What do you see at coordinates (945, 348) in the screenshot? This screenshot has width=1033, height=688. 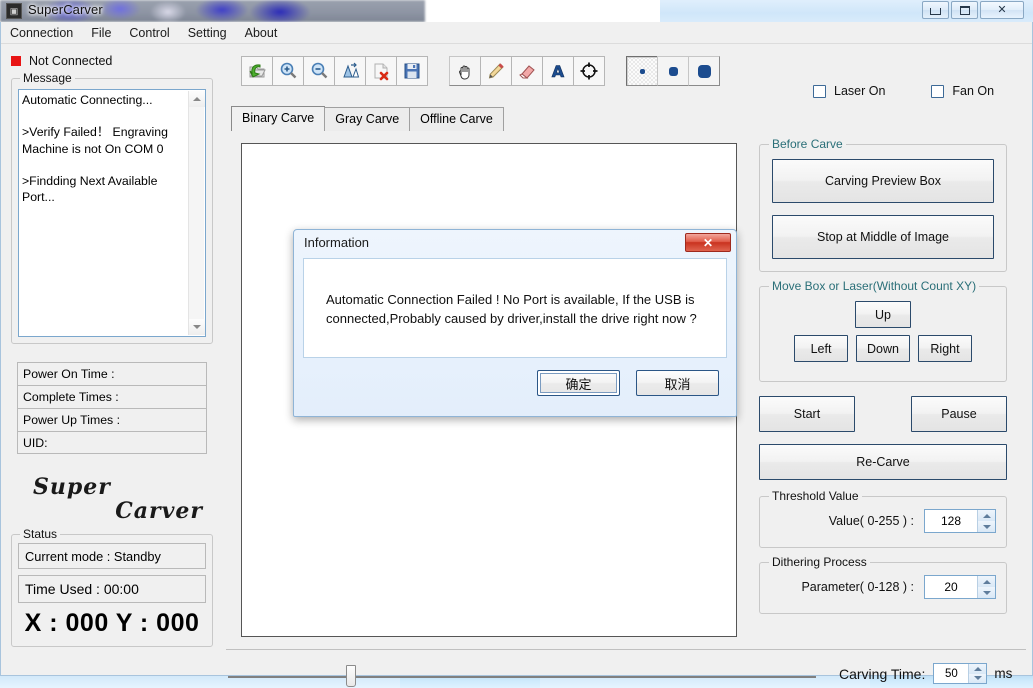 I see `move-right-button: Right` at bounding box center [945, 348].